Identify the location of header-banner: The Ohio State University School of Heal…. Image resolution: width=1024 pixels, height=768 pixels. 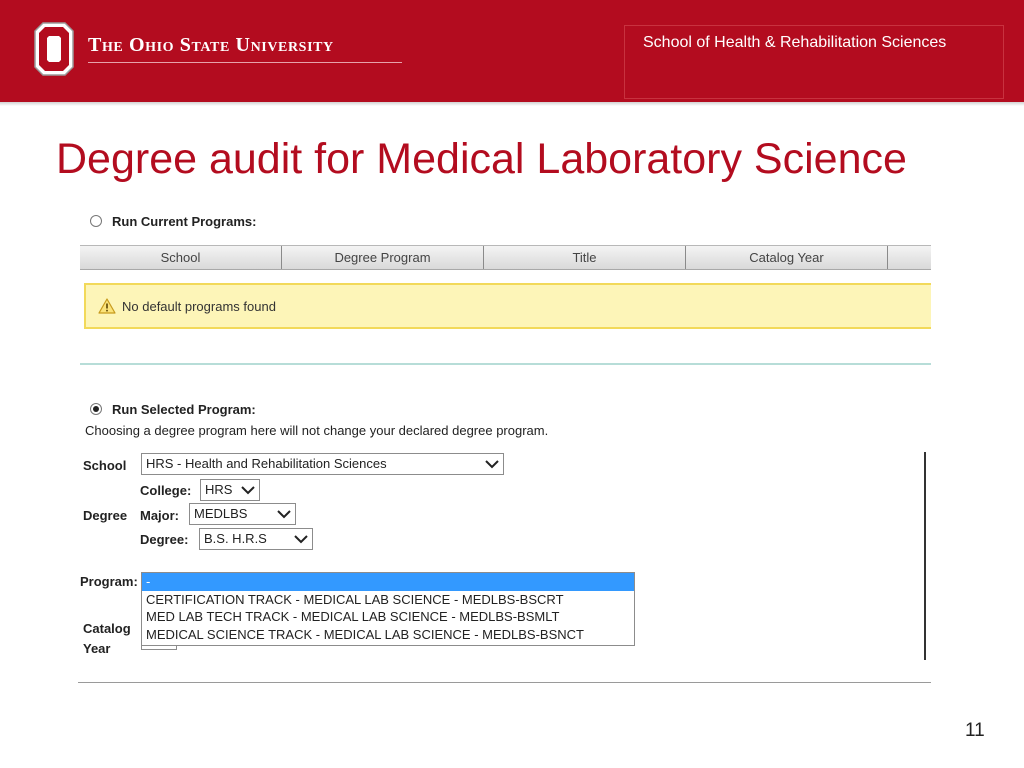
(512, 51).